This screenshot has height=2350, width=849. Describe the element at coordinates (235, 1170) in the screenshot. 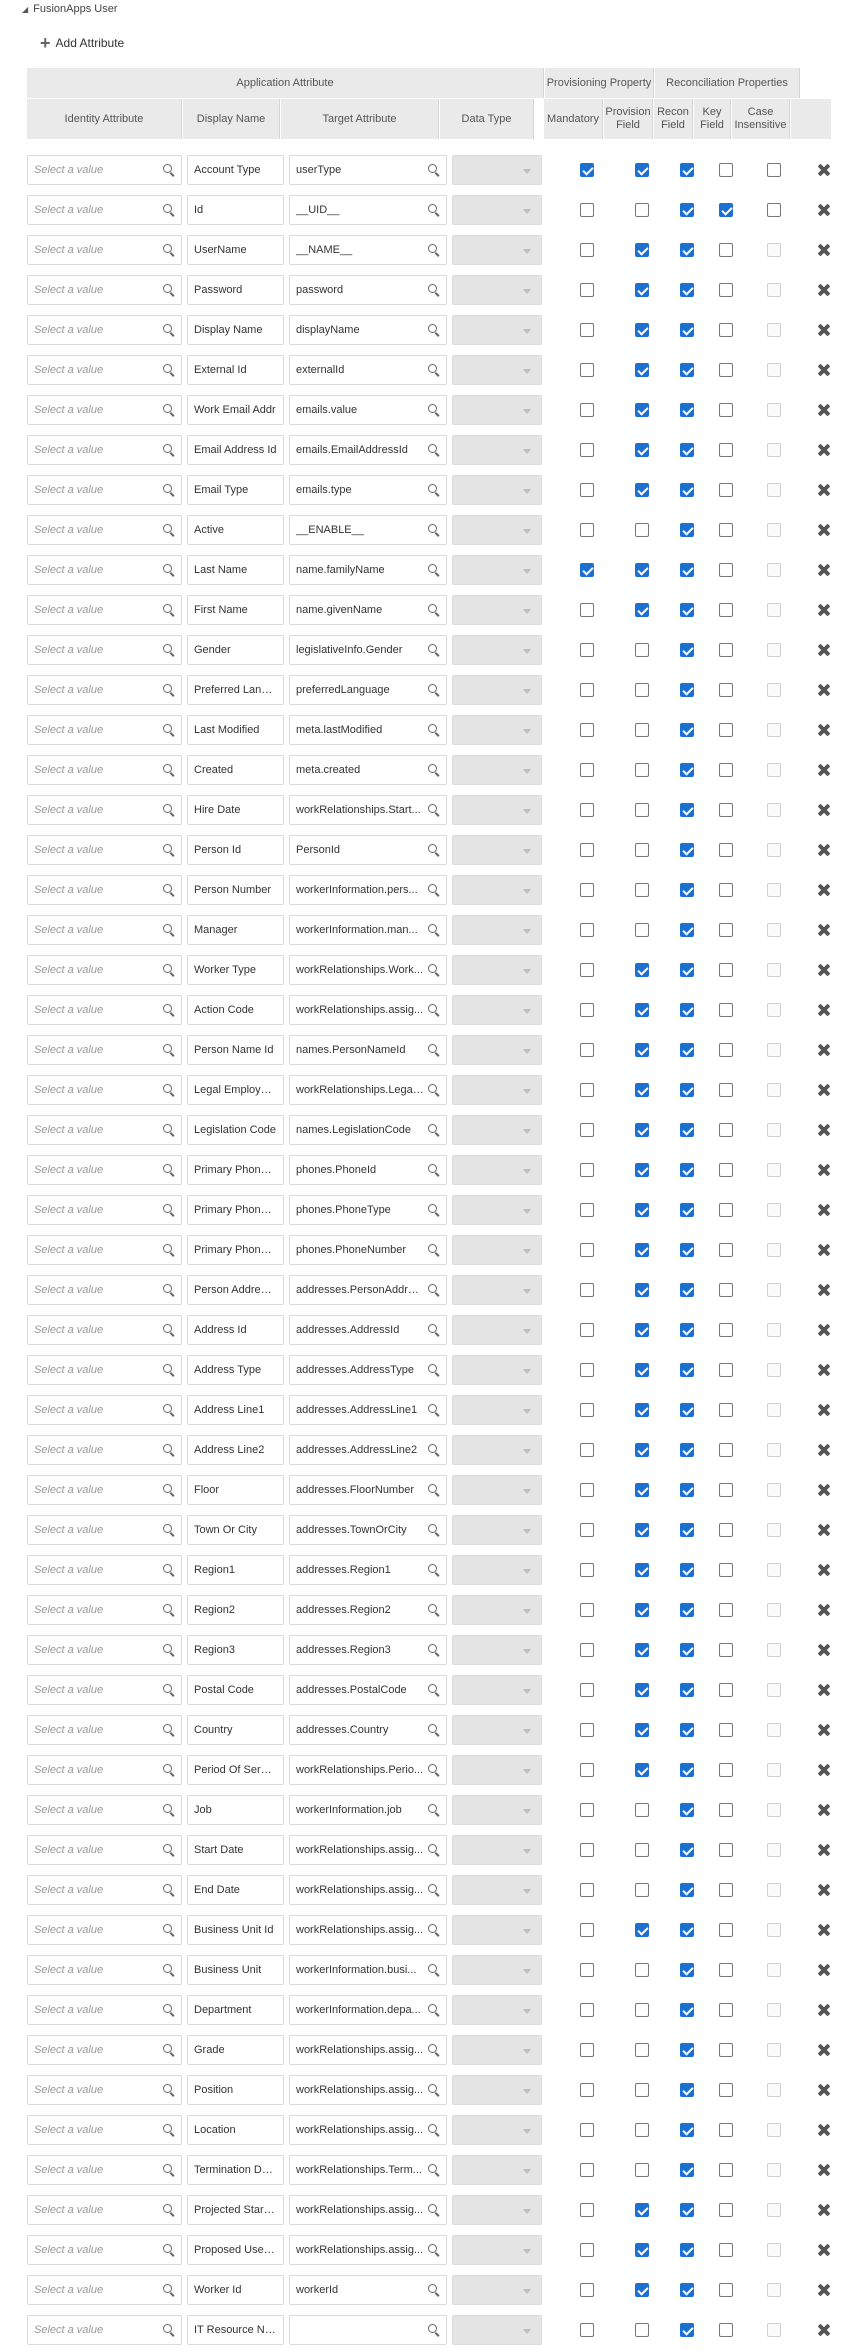

I see `display-name-field: Primary Phone Id` at that location.